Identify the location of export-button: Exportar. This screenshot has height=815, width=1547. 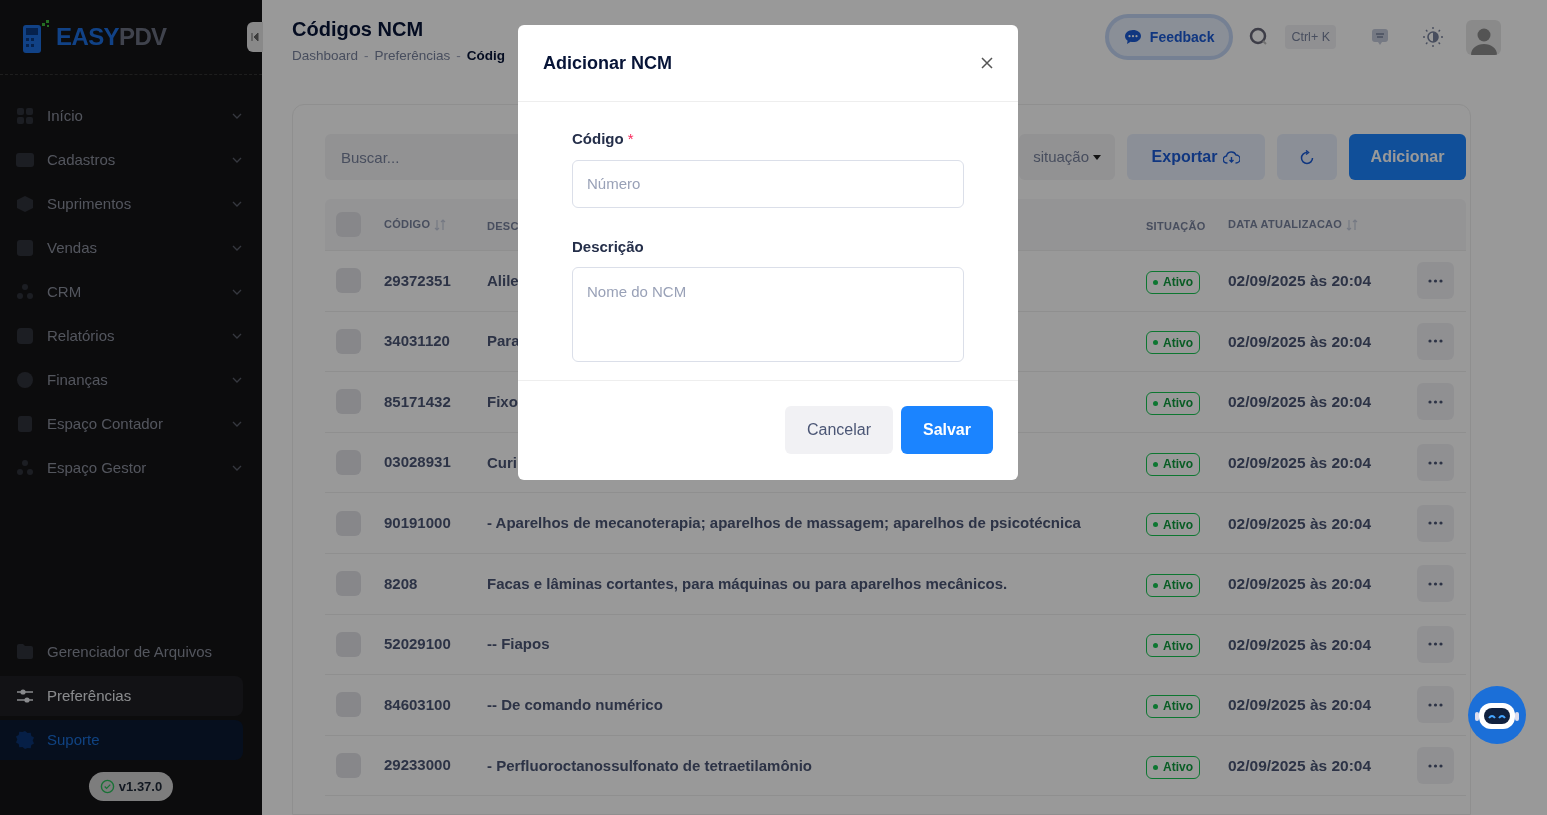
(1196, 157).